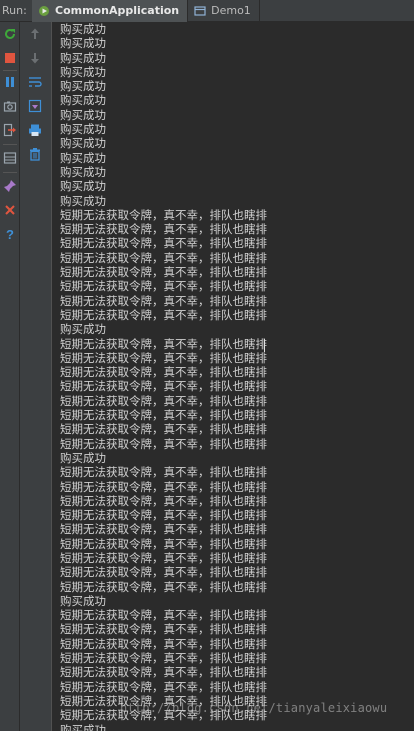  What do you see at coordinates (117, 10) in the screenshot?
I see `tab-label: CommonApplication` at bounding box center [117, 10].